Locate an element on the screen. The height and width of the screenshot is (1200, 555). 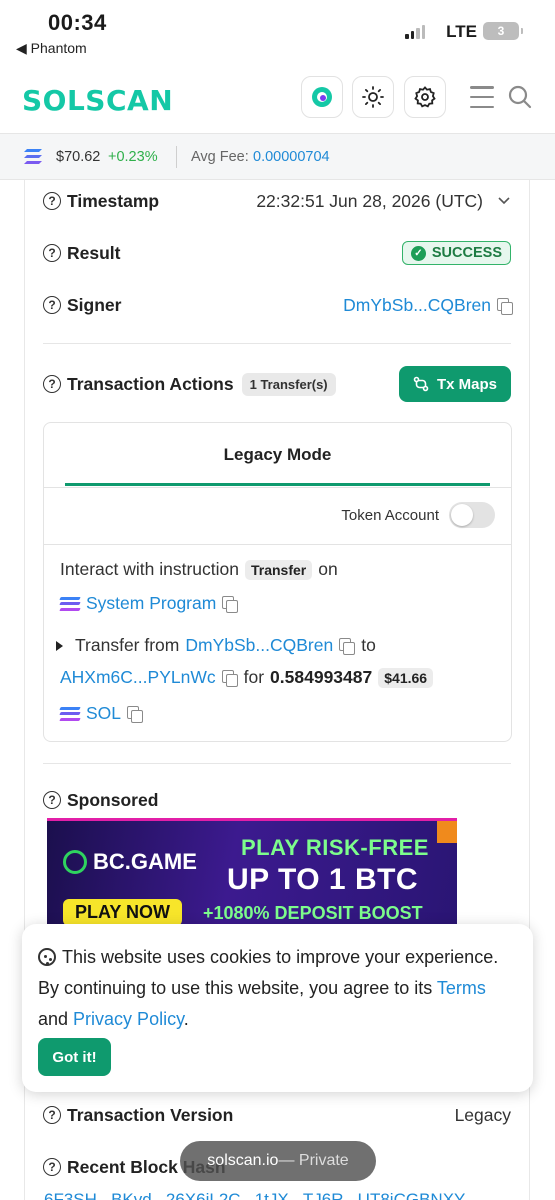
browser-private-mode: — Private is located at coordinates (313, 1160).